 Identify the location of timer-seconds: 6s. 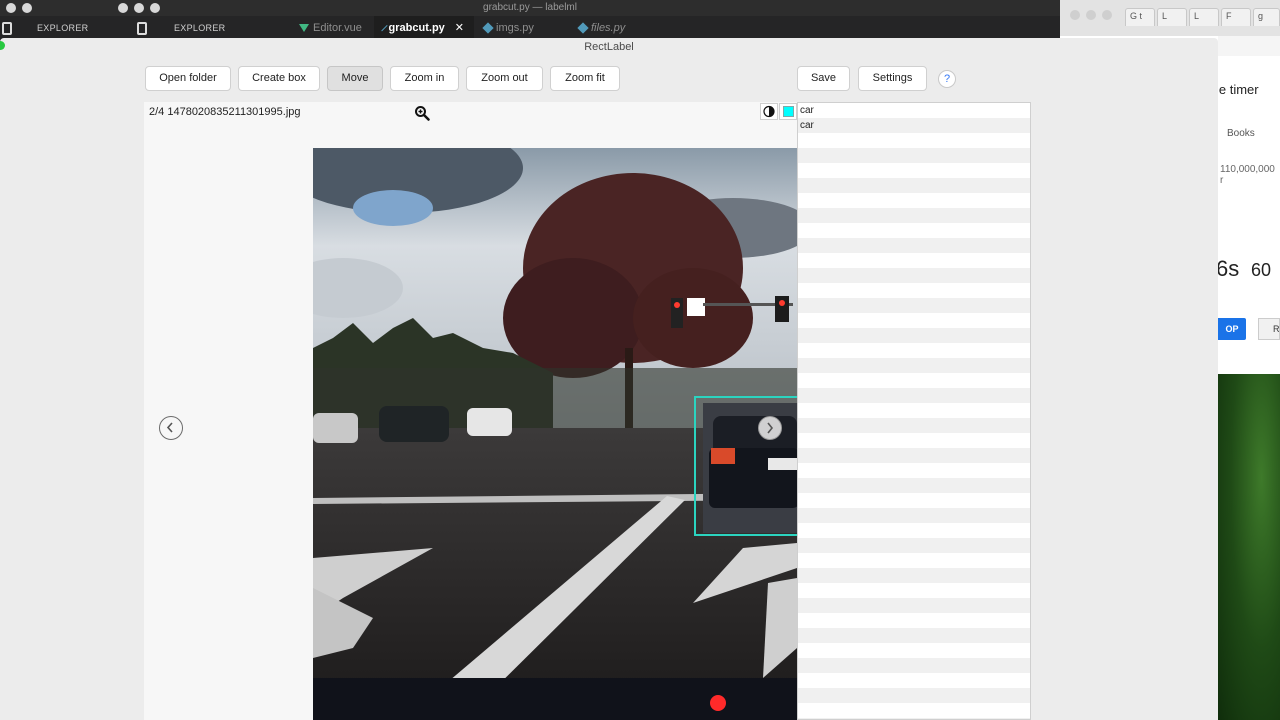
(1228, 268).